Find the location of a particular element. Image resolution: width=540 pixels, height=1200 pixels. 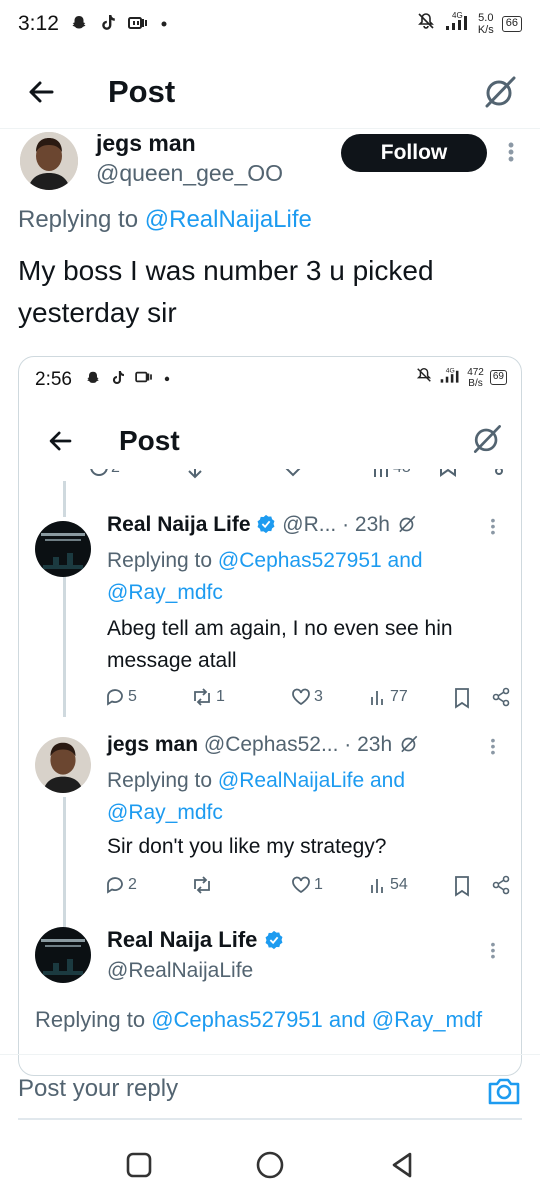

camera-button is located at coordinates (504, 1091).